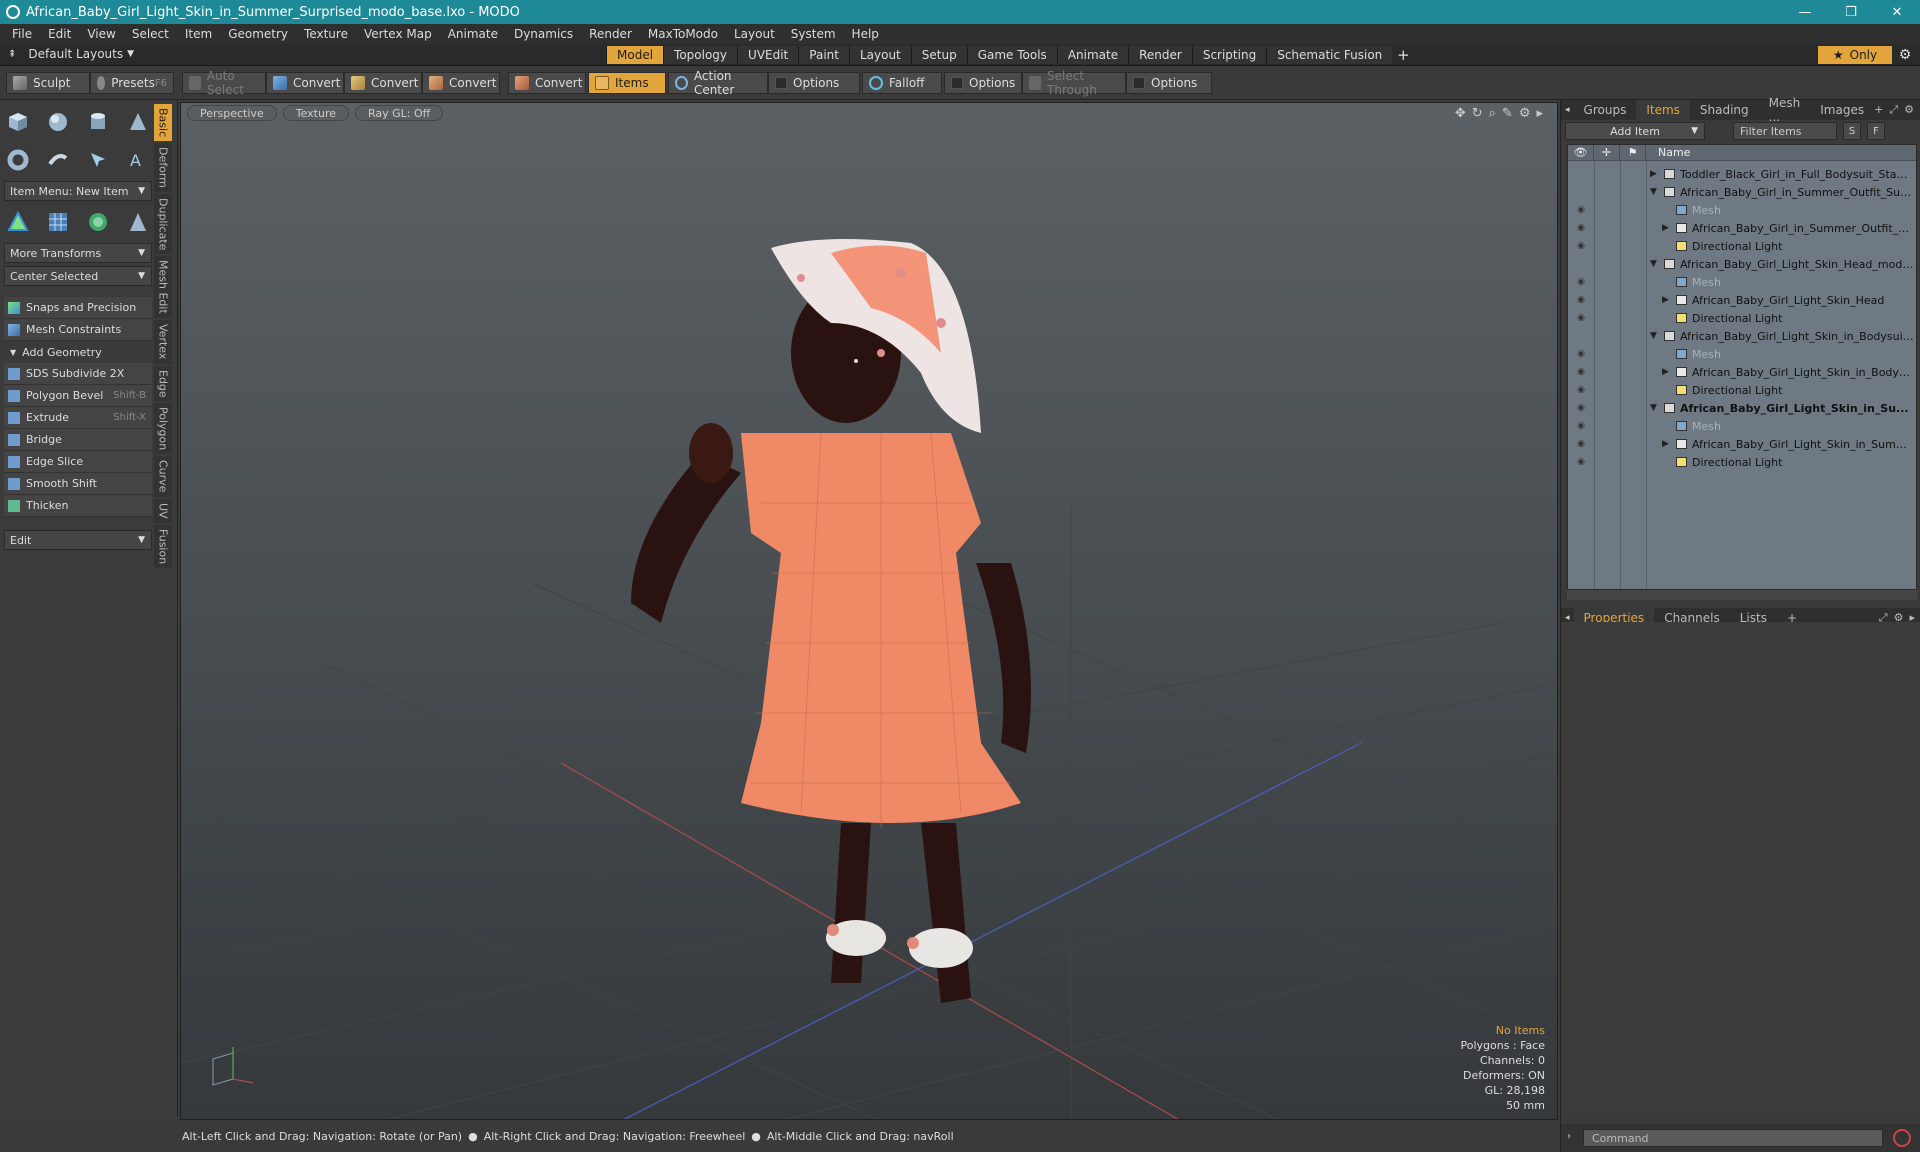 Image resolution: width=1920 pixels, height=1152 pixels. I want to click on grid-icon, so click(58, 222).